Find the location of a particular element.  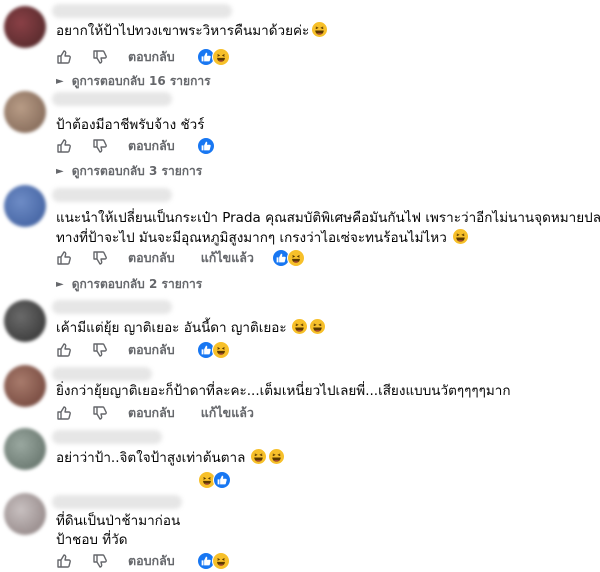

sweat-smile-emoji-icon is located at coordinates (460, 236).